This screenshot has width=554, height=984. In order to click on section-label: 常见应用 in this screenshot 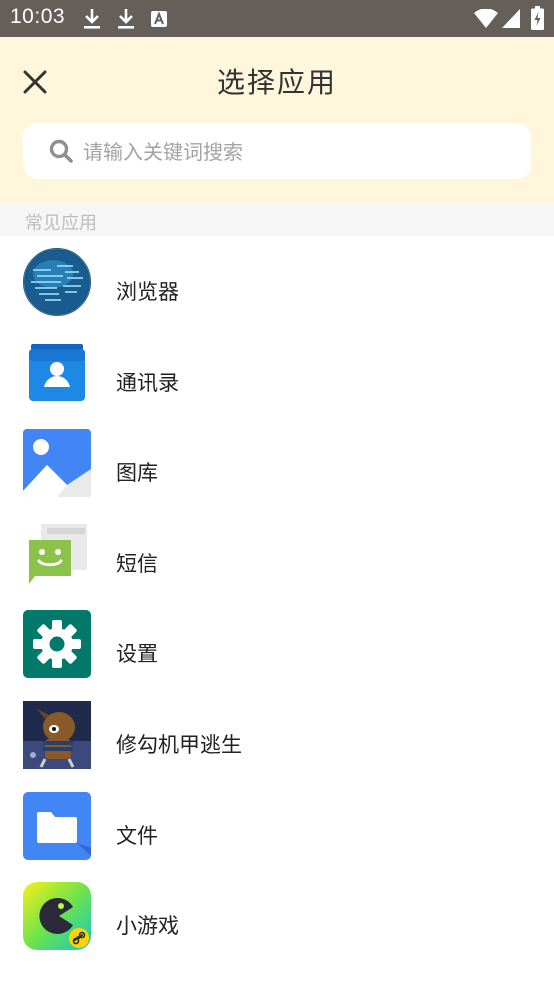, I will do `click(61, 223)`.